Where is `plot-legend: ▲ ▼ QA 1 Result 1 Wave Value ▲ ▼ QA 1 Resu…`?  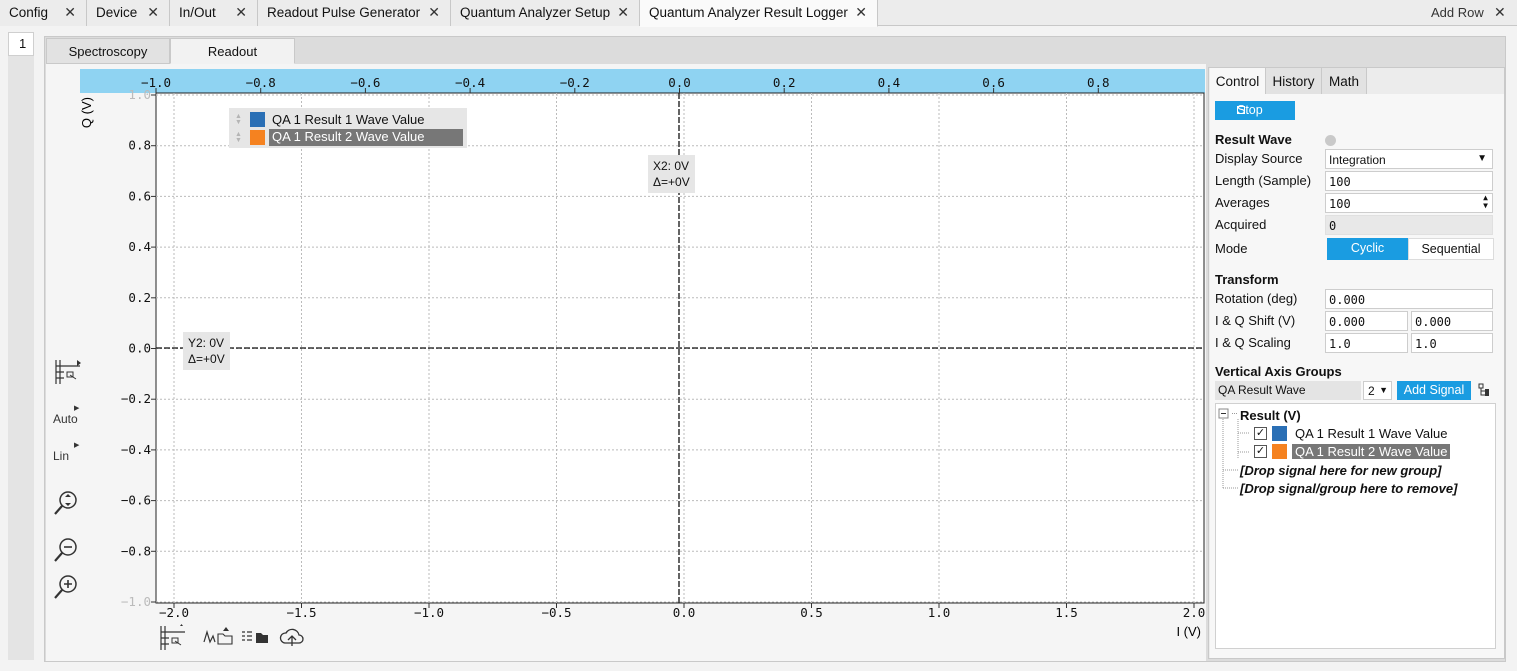 plot-legend: ▲ ▼ QA 1 Result 1 Wave Value ▲ ▼ QA 1 Resu… is located at coordinates (348, 128).